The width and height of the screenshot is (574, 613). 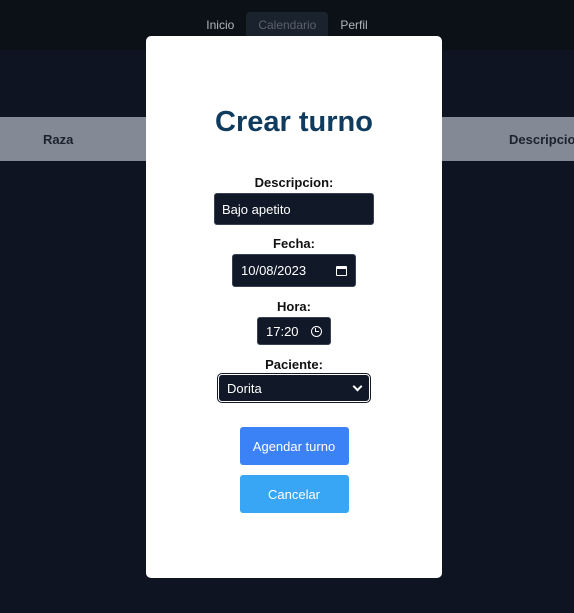 What do you see at coordinates (294, 364) in the screenshot?
I see `paciente-label: Paciente:` at bounding box center [294, 364].